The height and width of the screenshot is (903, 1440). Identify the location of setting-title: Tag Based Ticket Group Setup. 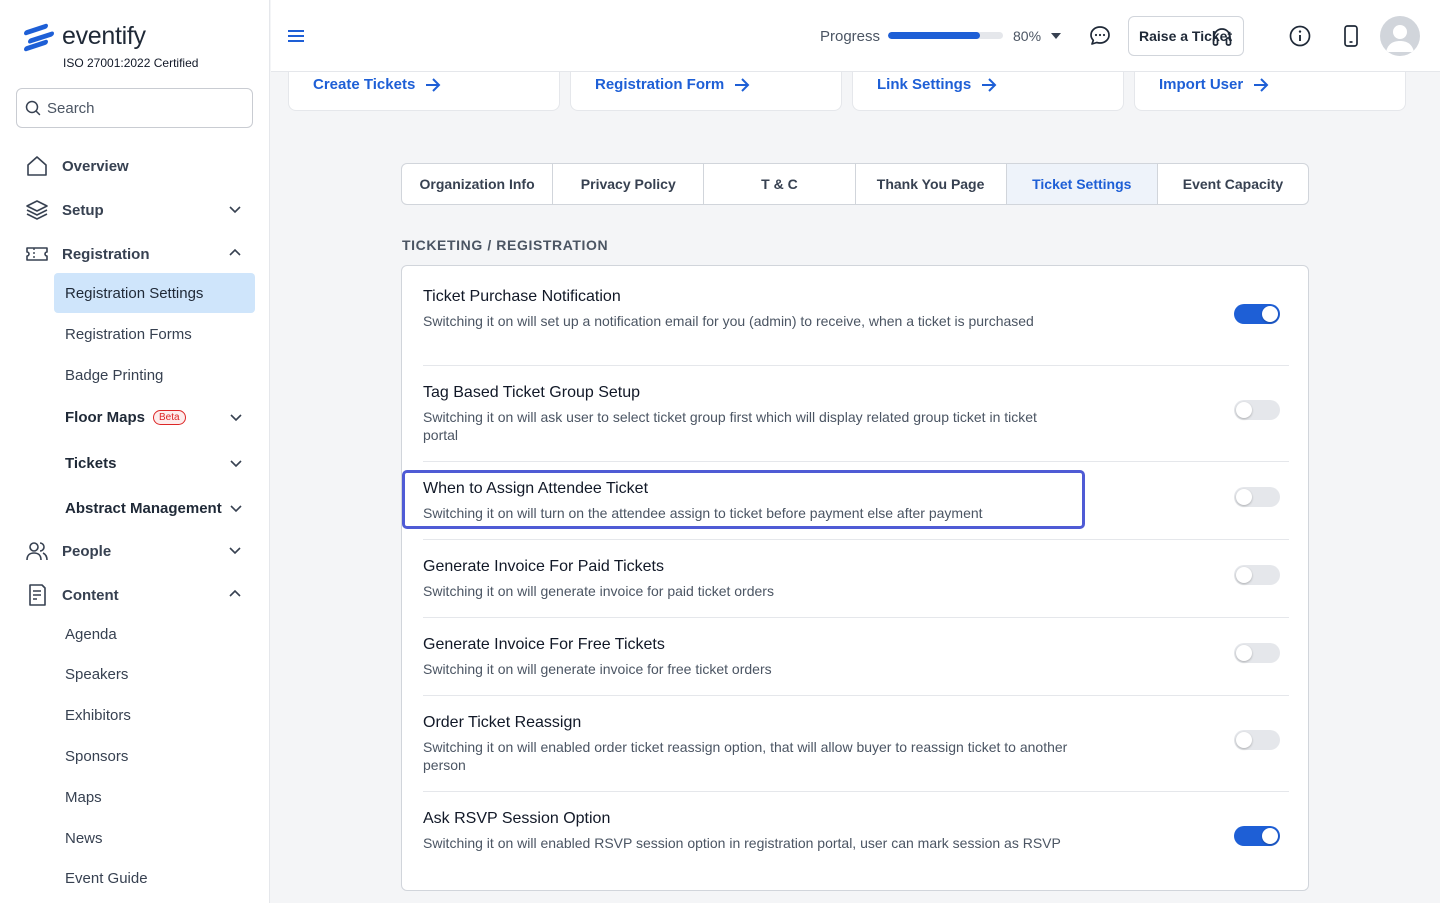
(532, 392).